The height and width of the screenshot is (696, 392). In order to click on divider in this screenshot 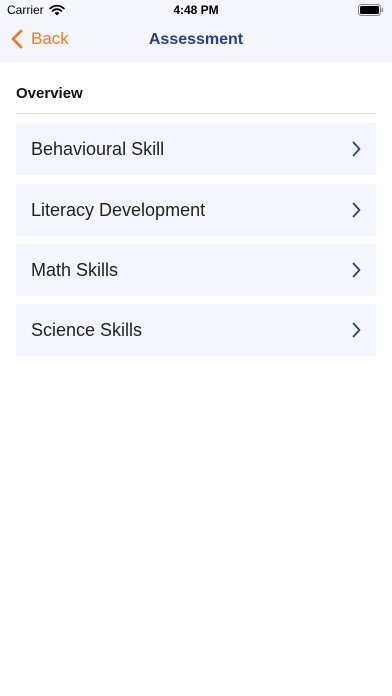, I will do `click(196, 113)`.